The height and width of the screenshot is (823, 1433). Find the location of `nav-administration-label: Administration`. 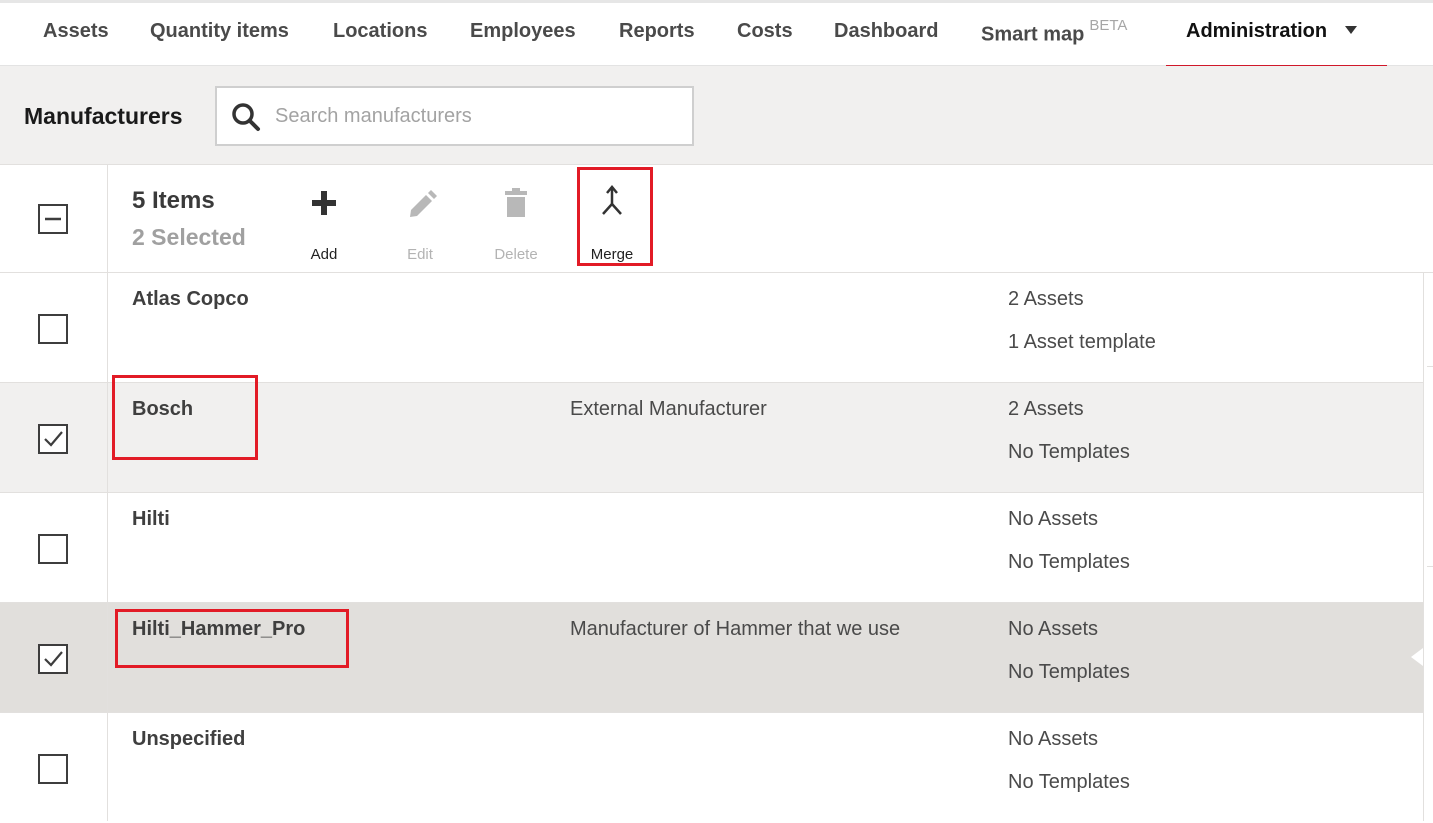

nav-administration-label: Administration is located at coordinates (1257, 31).